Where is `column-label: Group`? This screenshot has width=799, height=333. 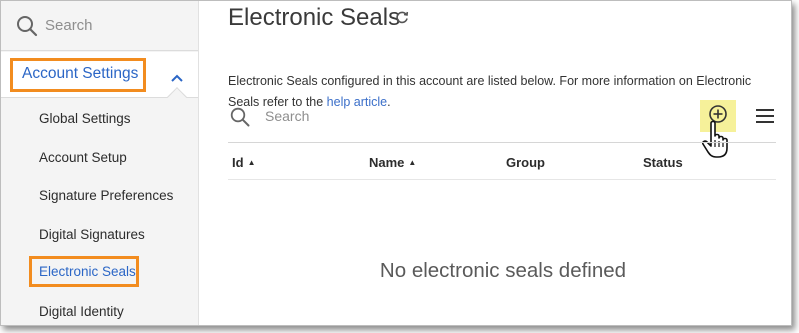 column-label: Group is located at coordinates (525, 162).